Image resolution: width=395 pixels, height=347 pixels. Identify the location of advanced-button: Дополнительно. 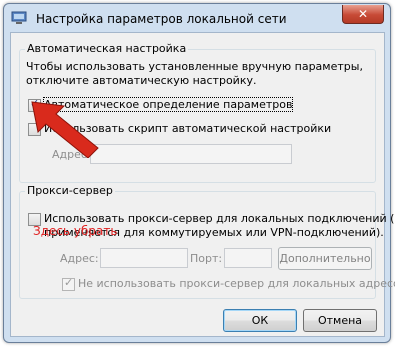
(325, 258).